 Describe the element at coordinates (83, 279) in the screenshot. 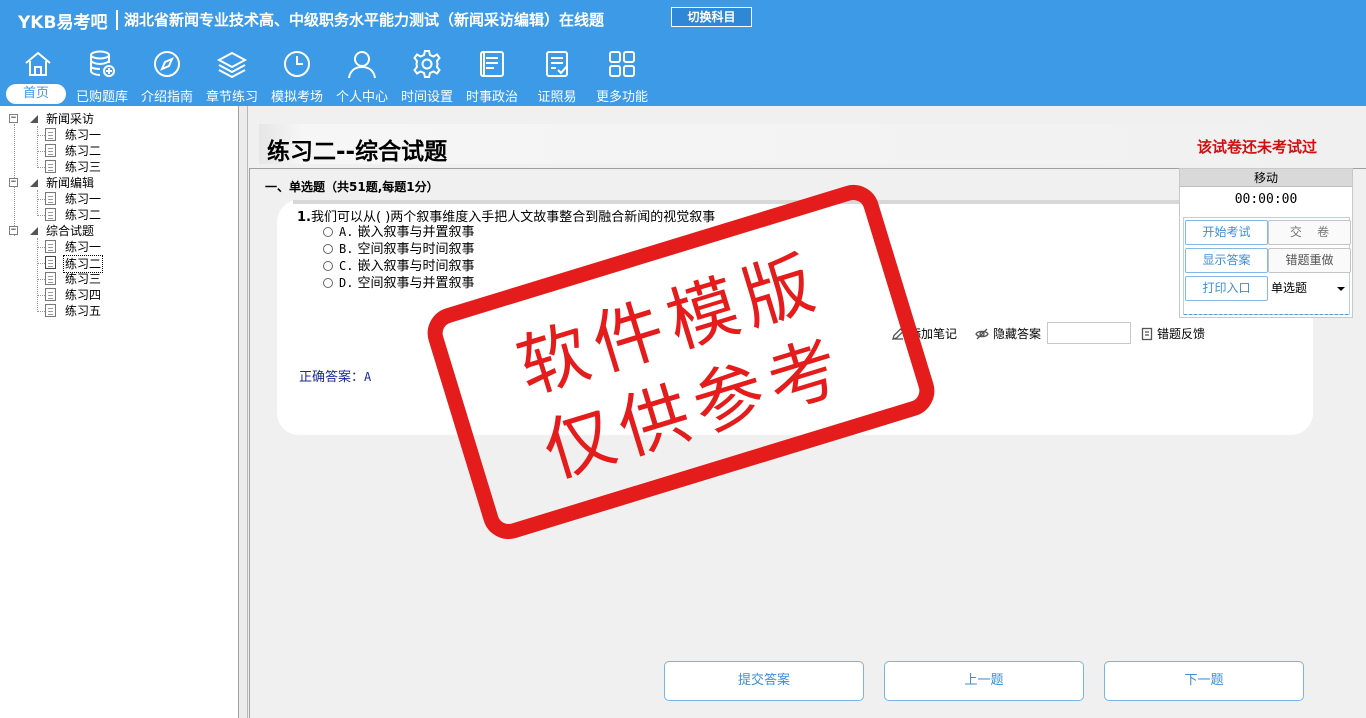

I see `tree-item-label: 练习三` at that location.